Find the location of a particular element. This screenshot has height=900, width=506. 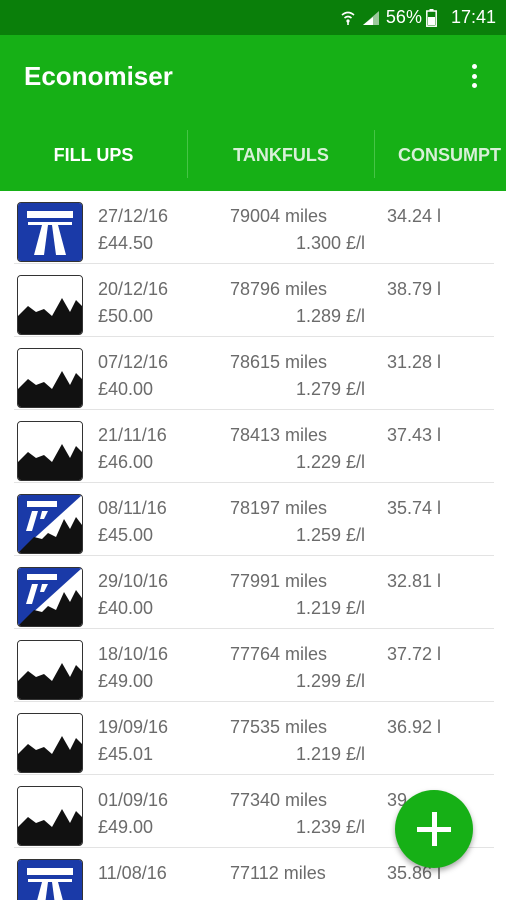

overflow-menu-icon is located at coordinates (474, 76).